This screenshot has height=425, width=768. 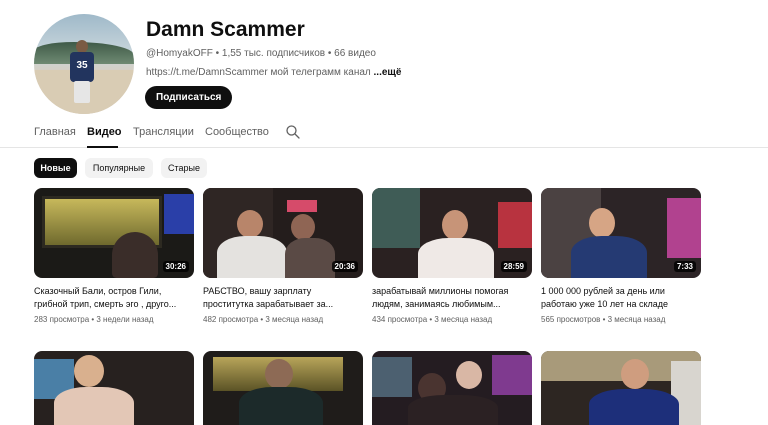 What do you see at coordinates (384, 133) in the screenshot?
I see `channel-tabs: Главная Видео Трансляции Сообщество` at bounding box center [384, 133].